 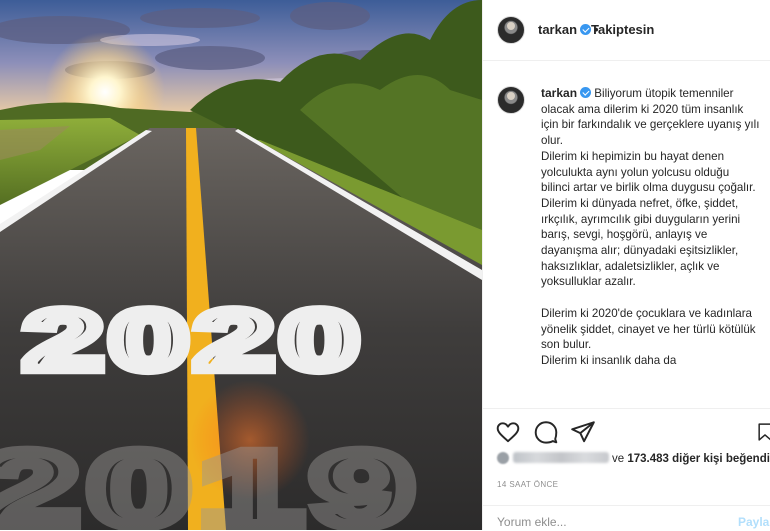 What do you see at coordinates (511, 100) in the screenshot?
I see `caption-avatar` at bounding box center [511, 100].